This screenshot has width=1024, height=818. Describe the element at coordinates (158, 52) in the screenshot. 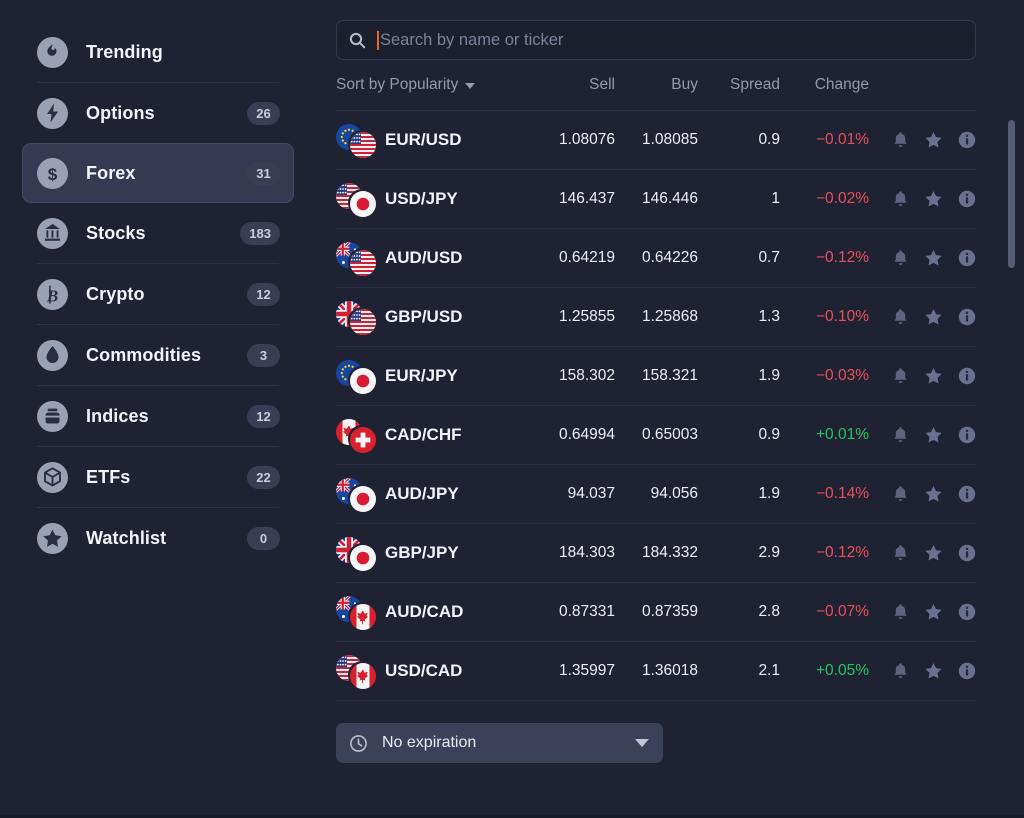

I see `sidebar-item-trending: Trending` at that location.